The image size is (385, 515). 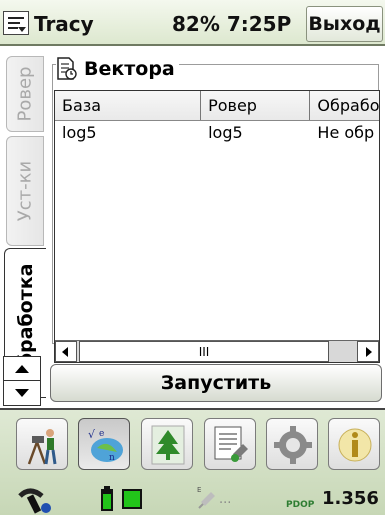 What do you see at coordinates (344, 105) in the screenshot?
I see `column-header-status: Обработ` at bounding box center [344, 105].